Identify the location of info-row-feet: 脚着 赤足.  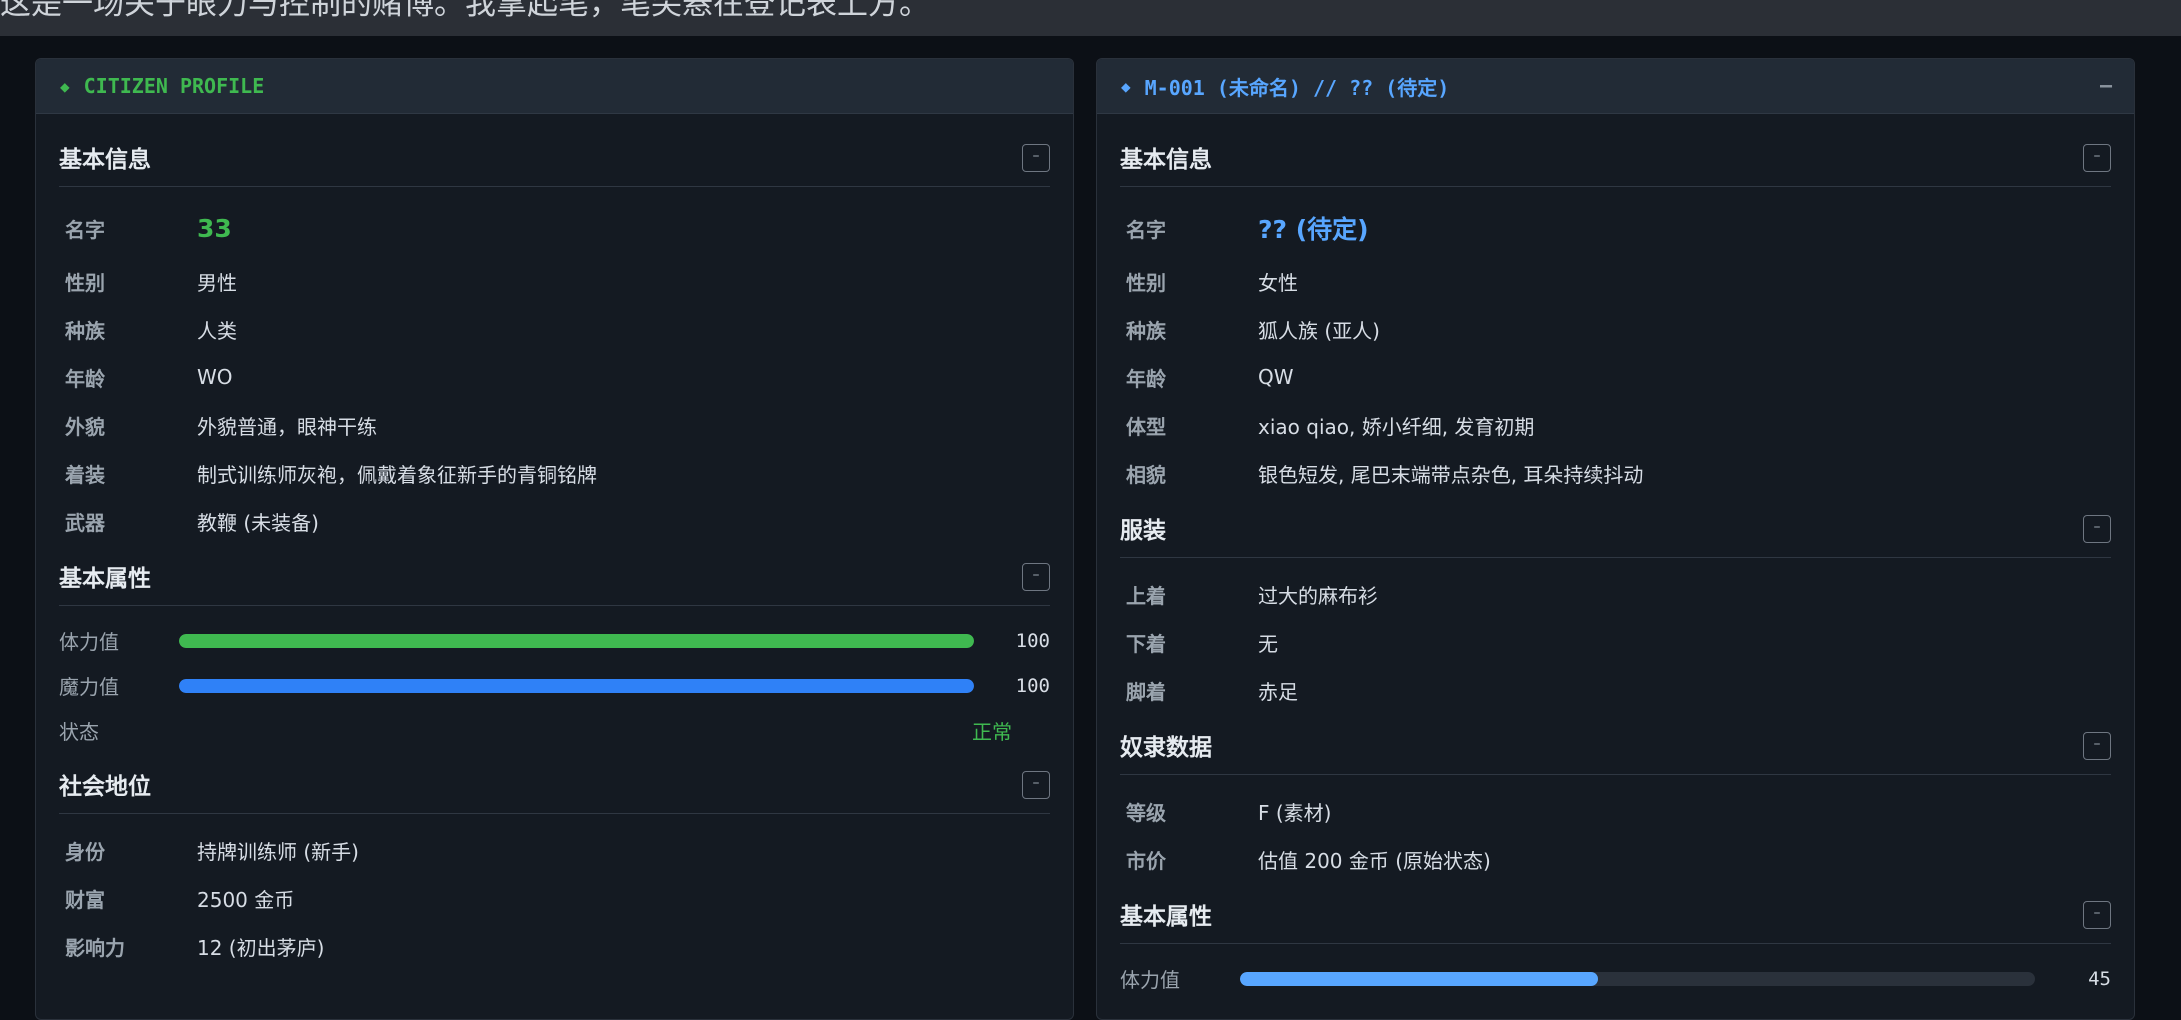
(1615, 690).